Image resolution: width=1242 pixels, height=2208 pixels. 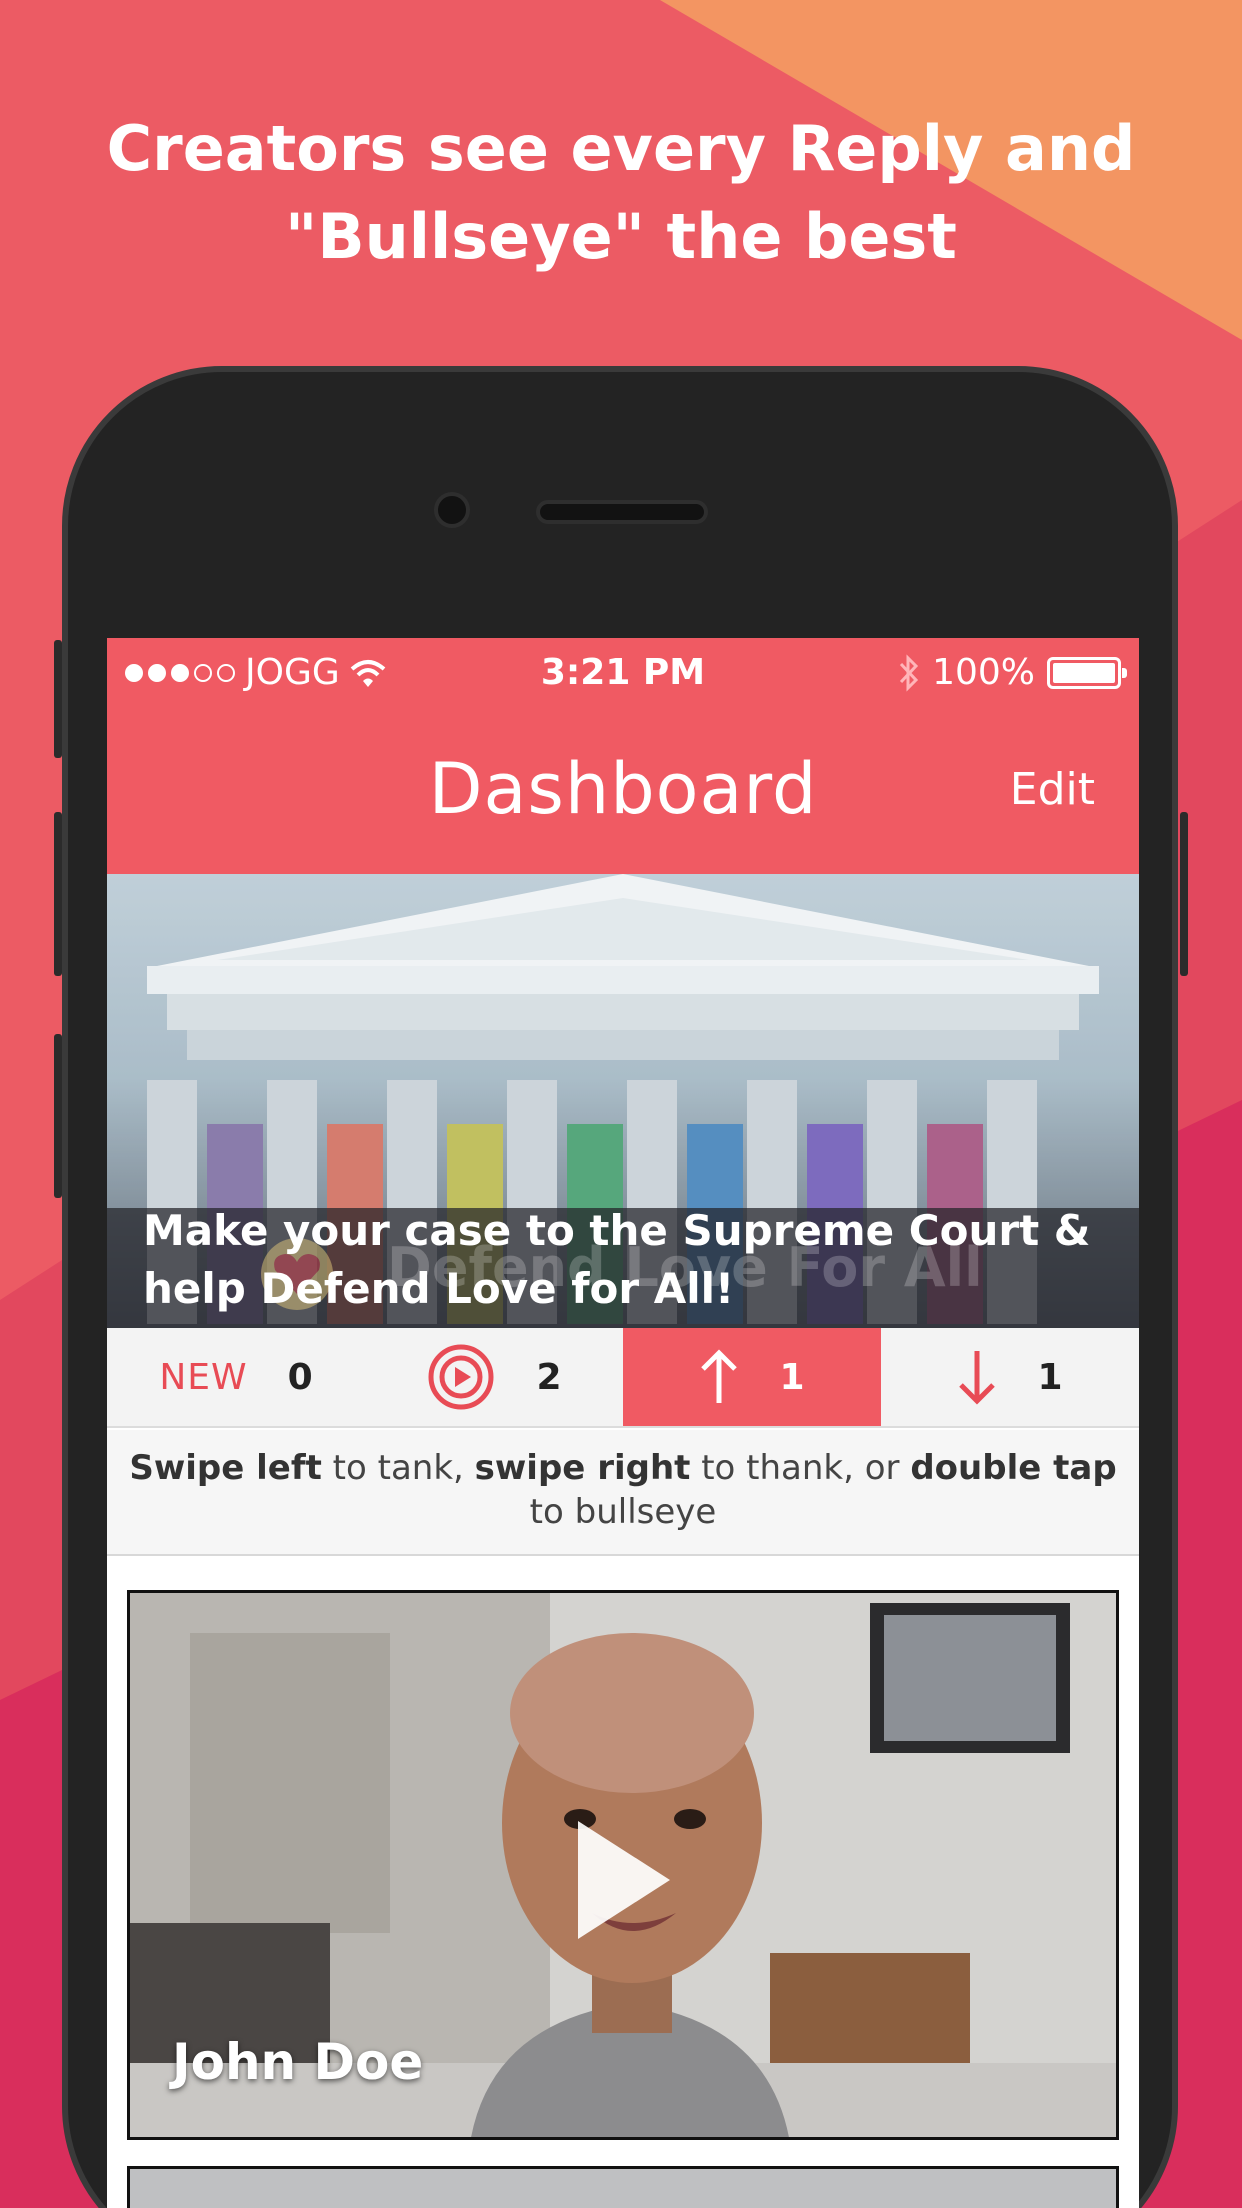 I want to click on phone-mute-switch, so click(x=58, y=699).